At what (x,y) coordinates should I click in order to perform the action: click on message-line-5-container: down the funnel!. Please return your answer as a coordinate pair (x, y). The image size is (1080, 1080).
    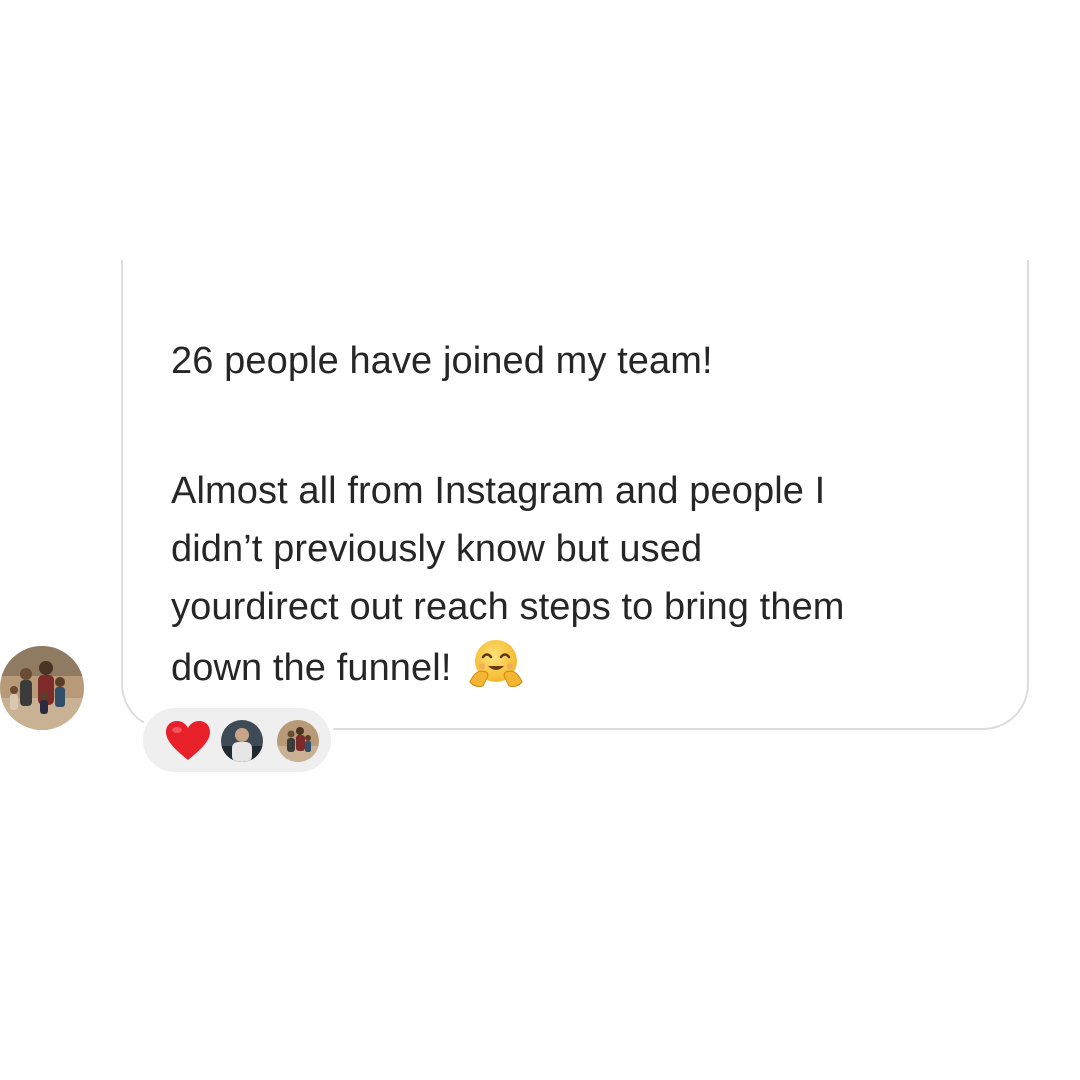
    Looking at the image, I should click on (347, 666).